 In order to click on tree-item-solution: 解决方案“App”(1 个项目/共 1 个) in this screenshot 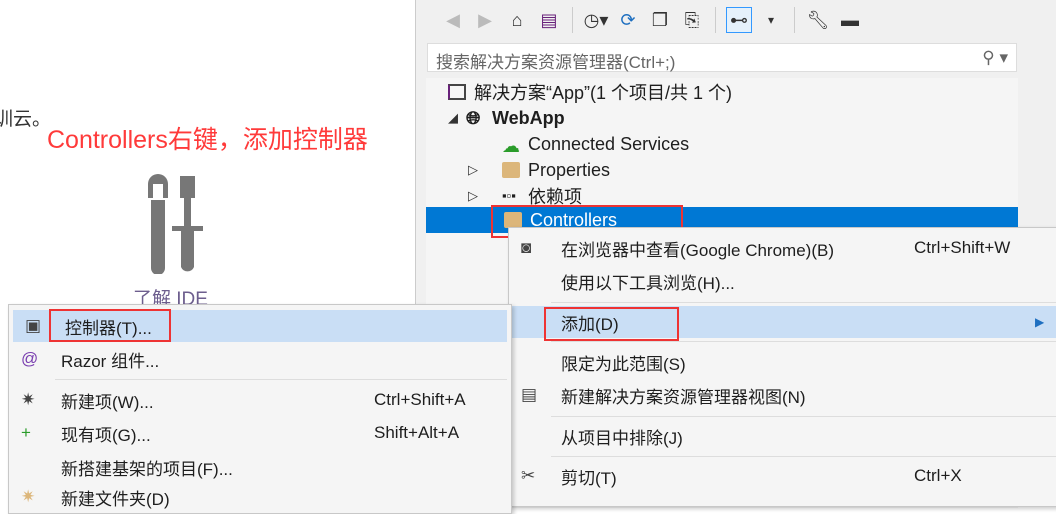, I will do `click(590, 92)`.